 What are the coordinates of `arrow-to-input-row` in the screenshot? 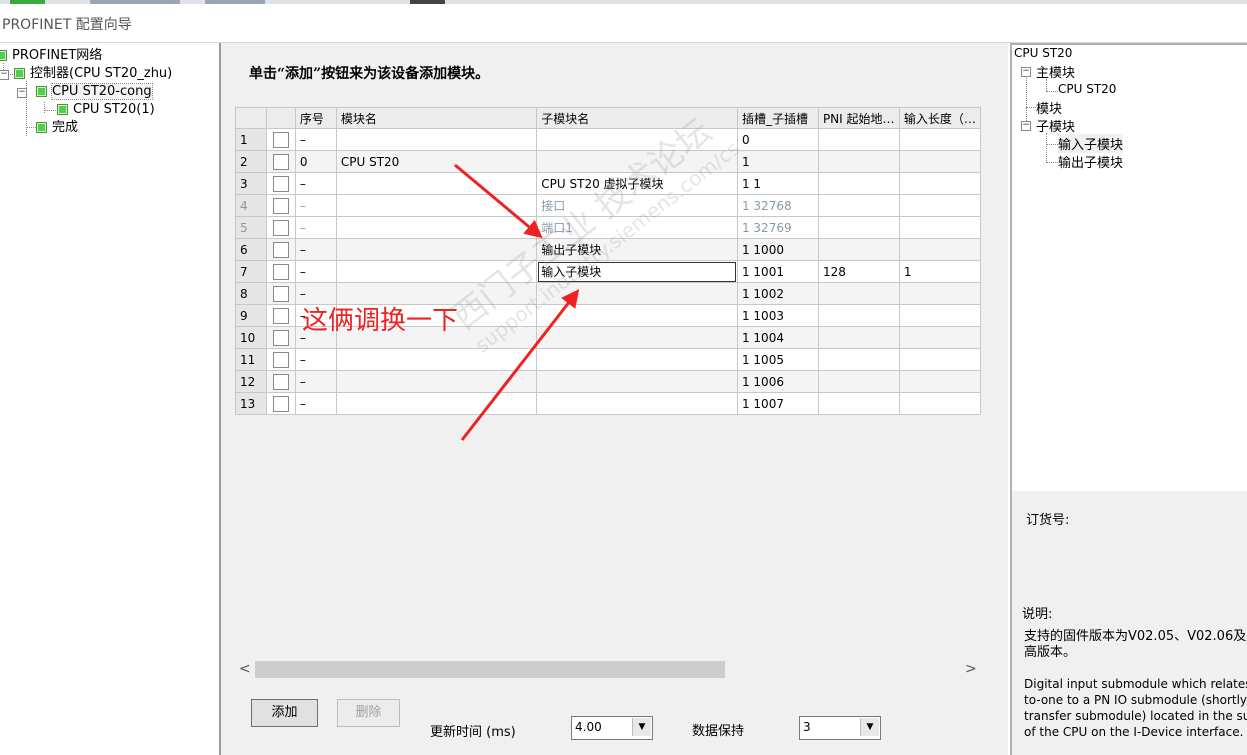 It's located at (520, 365).